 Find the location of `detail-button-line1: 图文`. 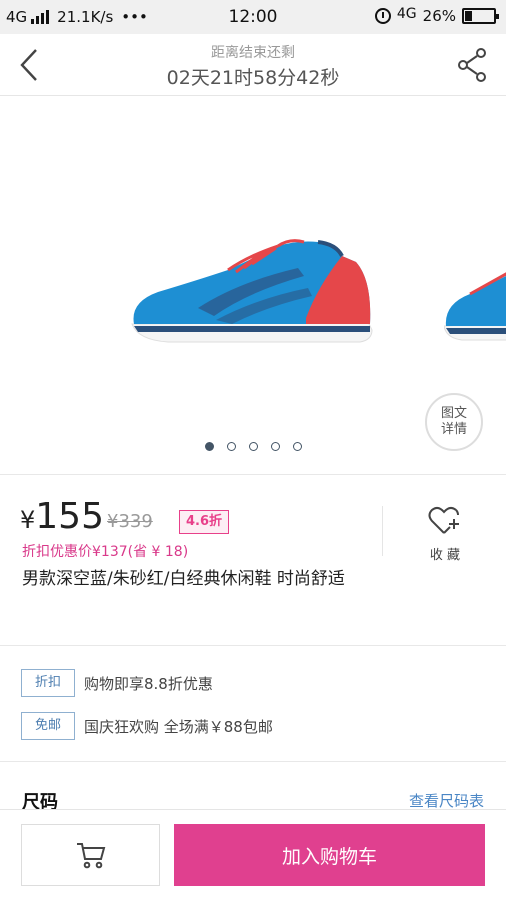

detail-button-line1: 图文 is located at coordinates (453, 413).